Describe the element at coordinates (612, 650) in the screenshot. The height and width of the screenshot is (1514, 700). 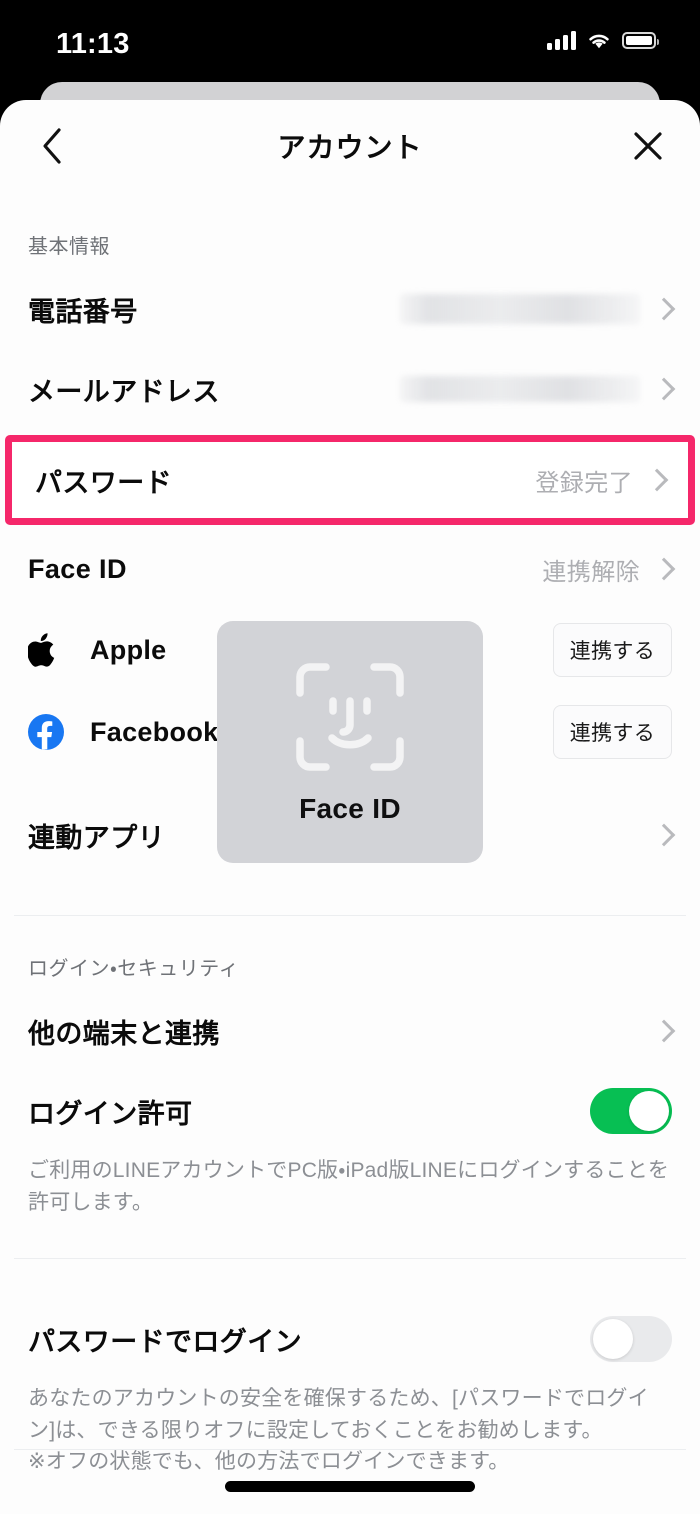
I see `link-apple-button: 連携する` at that location.